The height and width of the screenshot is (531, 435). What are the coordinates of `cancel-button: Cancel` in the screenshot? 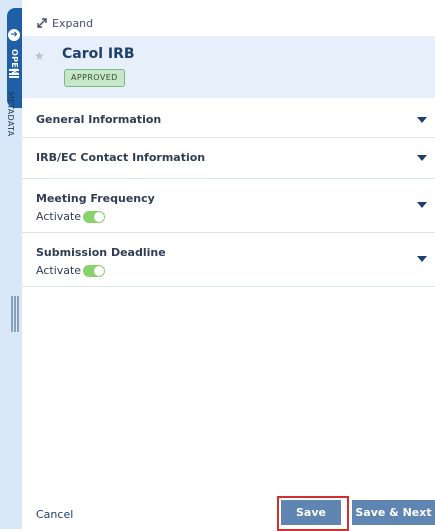 It's located at (54, 514).